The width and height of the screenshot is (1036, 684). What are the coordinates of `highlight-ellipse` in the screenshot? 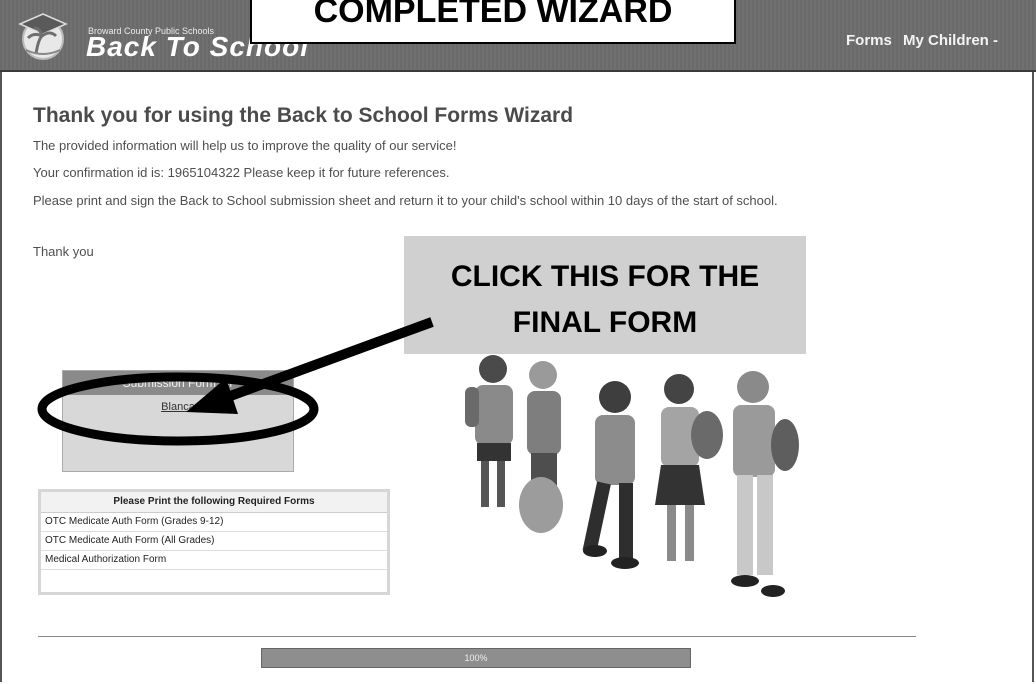 It's located at (178, 409).